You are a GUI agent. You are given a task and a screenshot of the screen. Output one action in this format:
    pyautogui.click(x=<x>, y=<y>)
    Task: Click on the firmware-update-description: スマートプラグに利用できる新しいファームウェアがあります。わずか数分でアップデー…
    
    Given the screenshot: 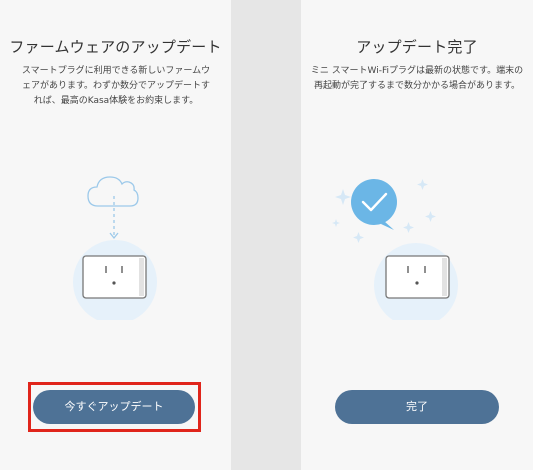 What is the action you would take?
    pyautogui.click(x=116, y=86)
    